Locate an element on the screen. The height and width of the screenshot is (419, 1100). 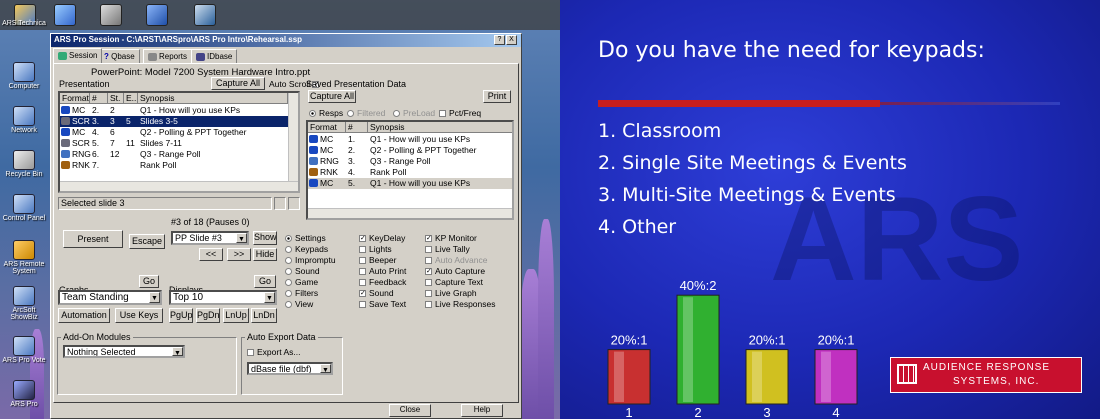
previous-button: << is located at coordinates (211, 254).